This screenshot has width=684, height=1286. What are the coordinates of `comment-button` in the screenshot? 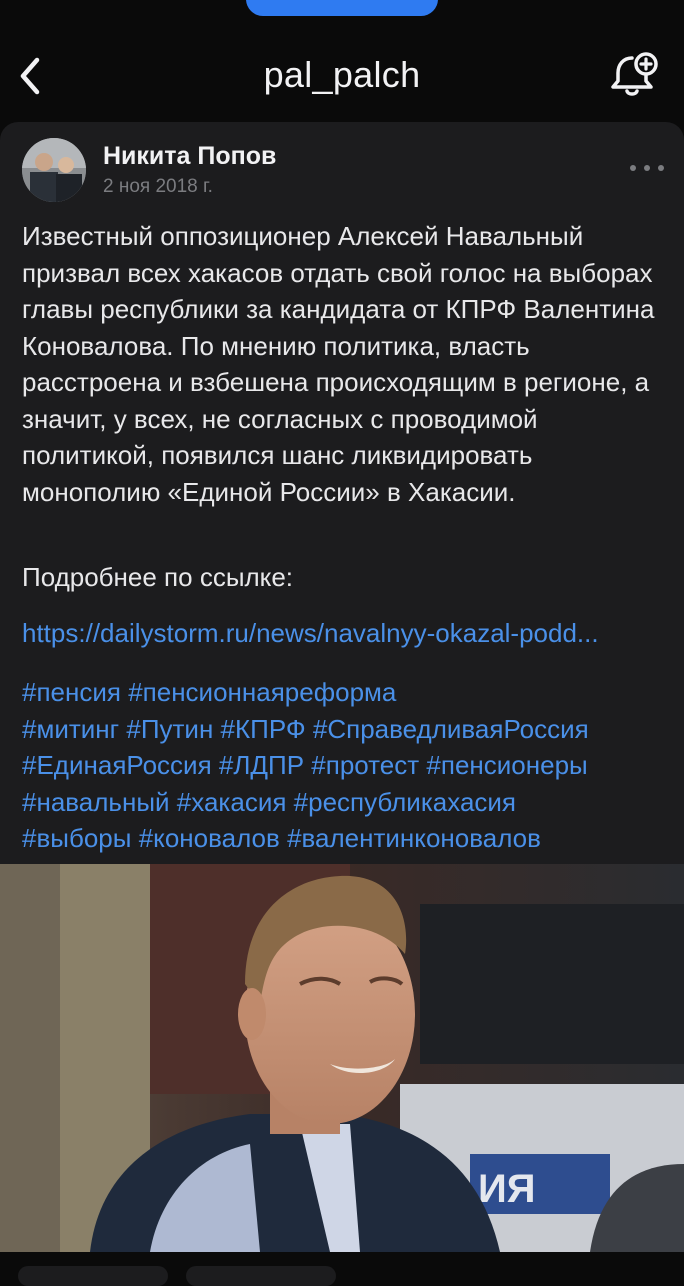 It's located at (261, 1276).